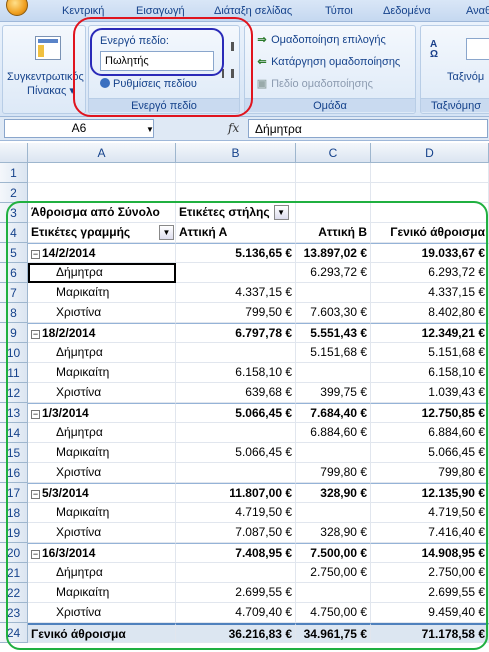  Describe the element at coordinates (150, 129) in the screenshot. I see `name-box-dropdown-icon: ▼` at that location.